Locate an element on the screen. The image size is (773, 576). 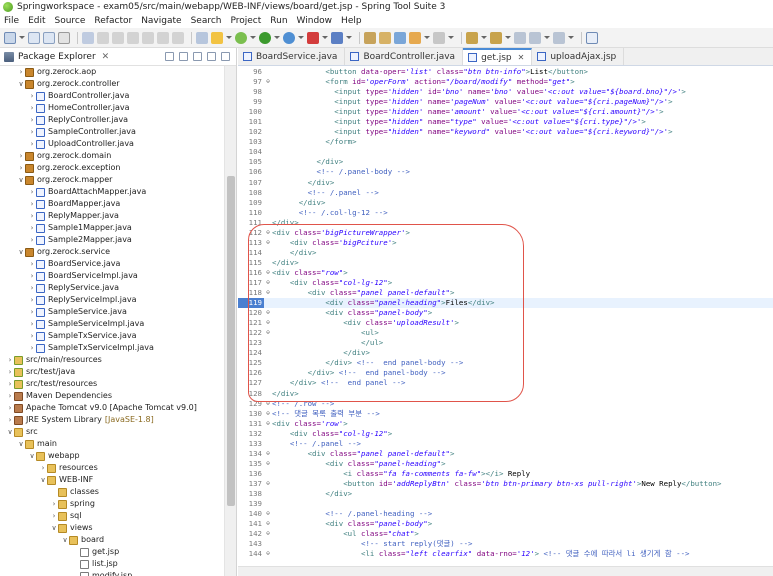
external-tools-icon is located at coordinates (337, 37).